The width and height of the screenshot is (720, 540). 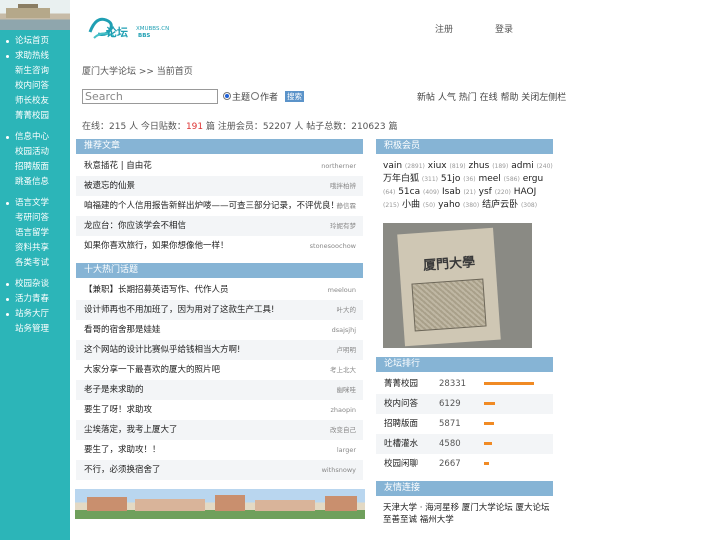 I want to click on topic-author: northerner, so click(x=338, y=166).